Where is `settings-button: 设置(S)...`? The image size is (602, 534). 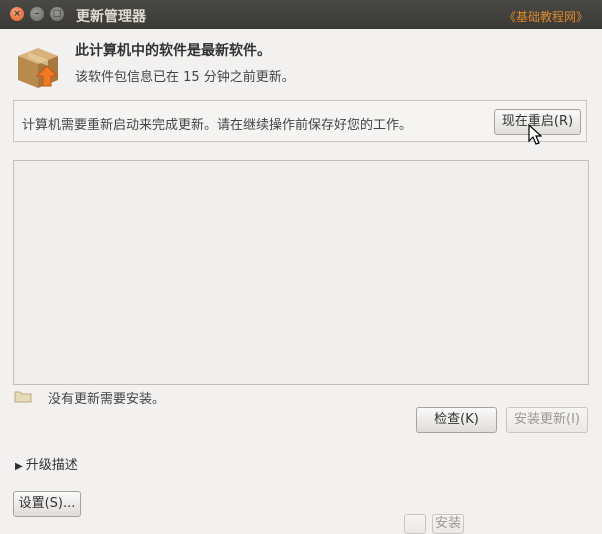 settings-button: 设置(S)... is located at coordinates (47, 504).